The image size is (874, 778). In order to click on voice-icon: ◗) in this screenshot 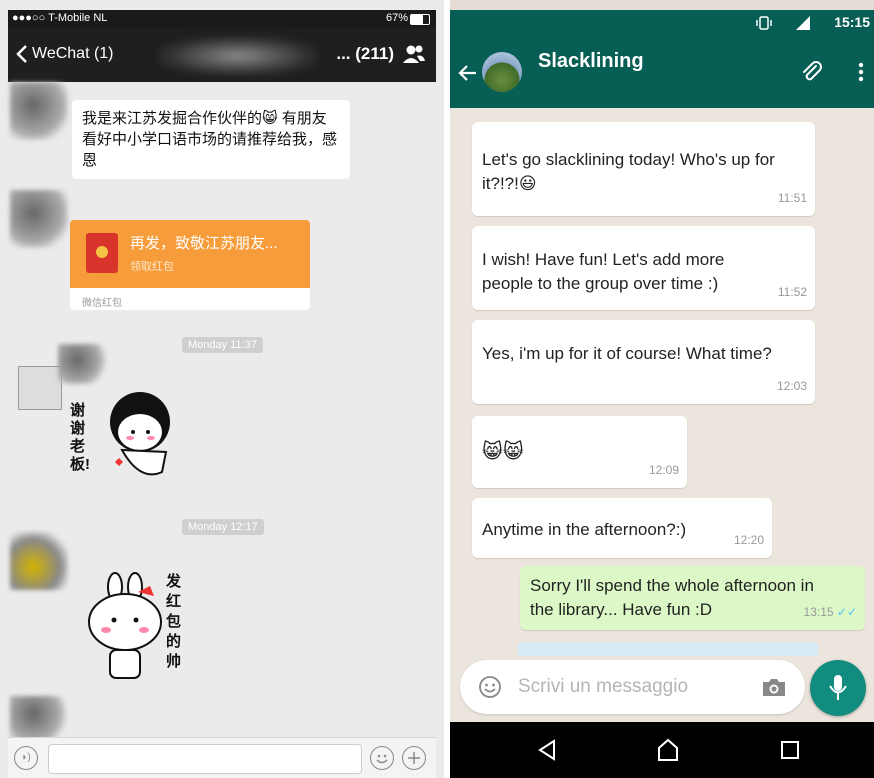, I will do `click(26, 757)`.